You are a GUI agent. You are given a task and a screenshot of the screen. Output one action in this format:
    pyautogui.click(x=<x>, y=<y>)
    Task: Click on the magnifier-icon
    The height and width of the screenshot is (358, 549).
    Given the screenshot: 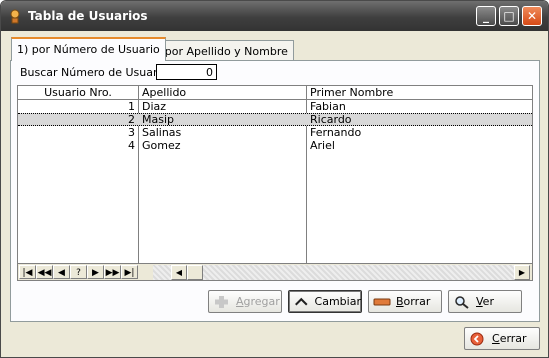 What is the action you would take?
    pyautogui.click(x=462, y=302)
    